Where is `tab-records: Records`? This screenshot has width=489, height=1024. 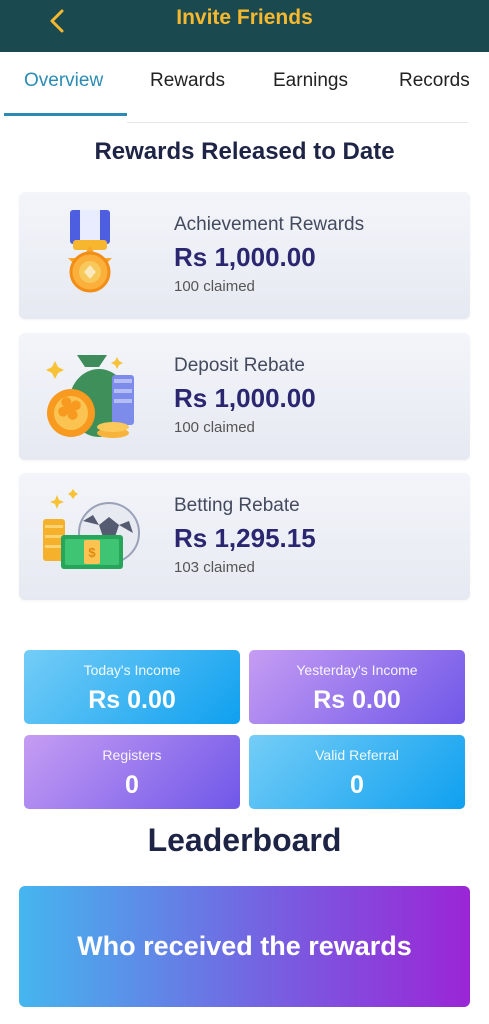
tab-records: Records is located at coordinates (434, 81).